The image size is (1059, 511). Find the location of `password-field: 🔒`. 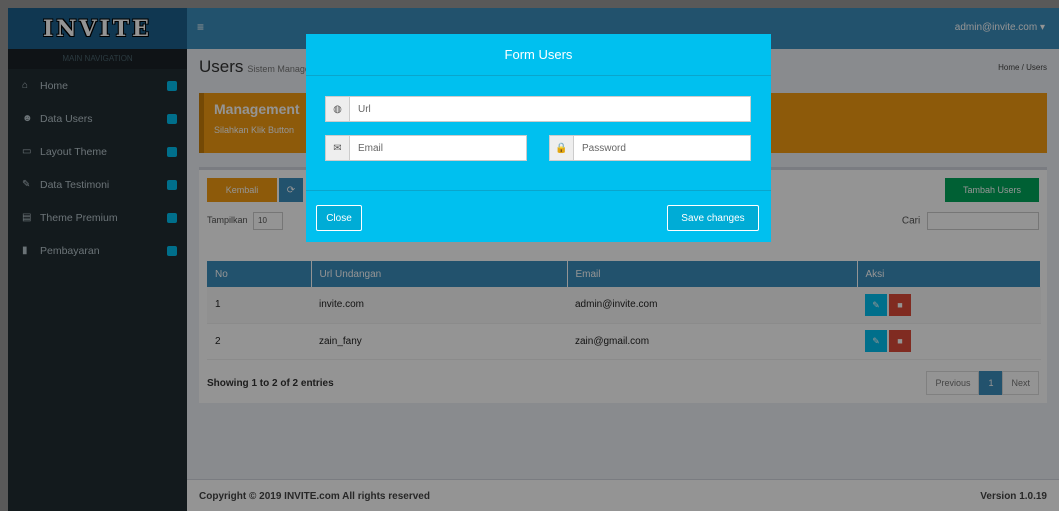

password-field: 🔒 is located at coordinates (650, 148).